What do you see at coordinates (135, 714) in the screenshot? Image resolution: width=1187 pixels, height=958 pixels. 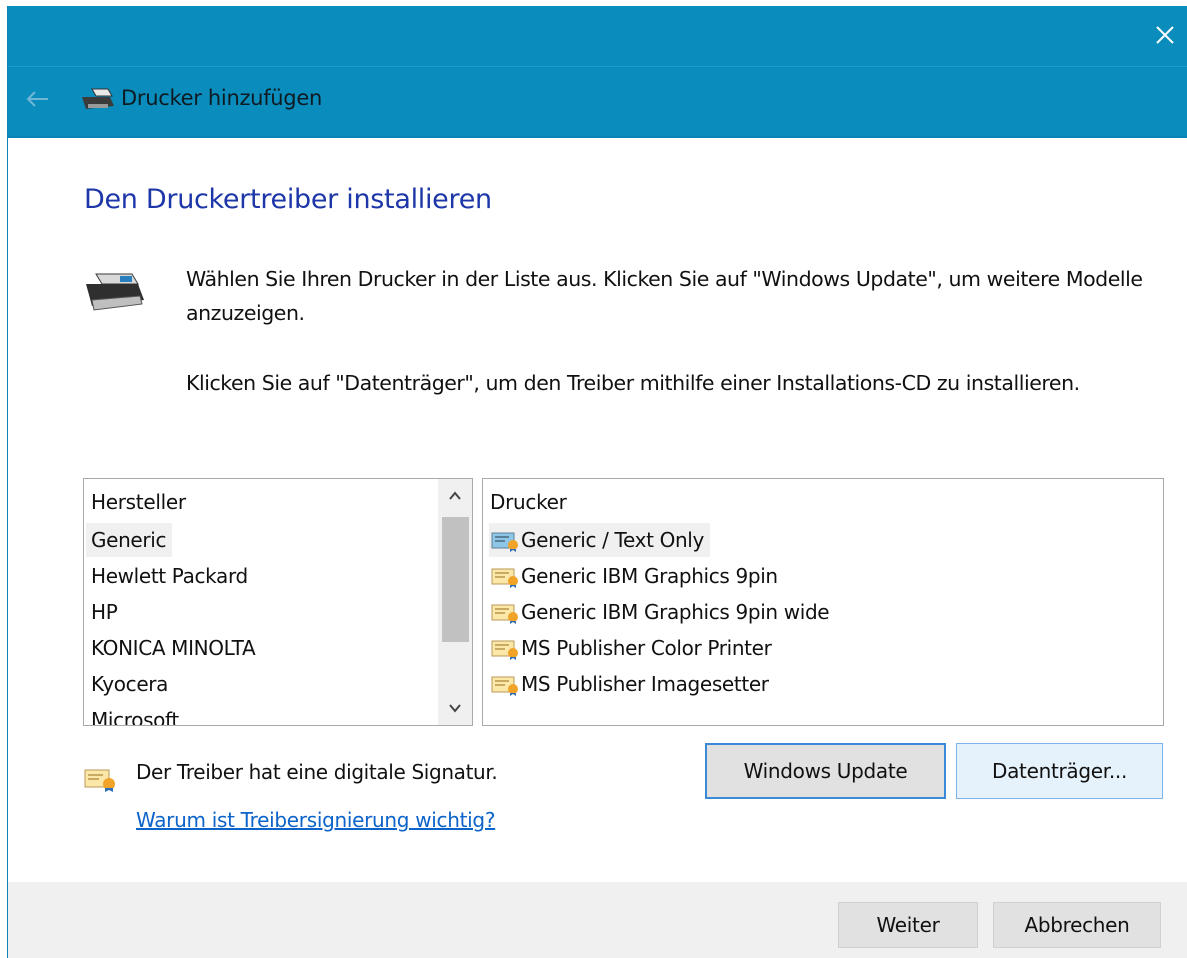 I see `manufacturer-item-microsoft: Microsoft` at bounding box center [135, 714].